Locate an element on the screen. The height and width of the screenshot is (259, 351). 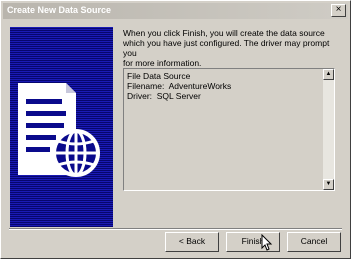
close-icon: × is located at coordinates (338, 10).